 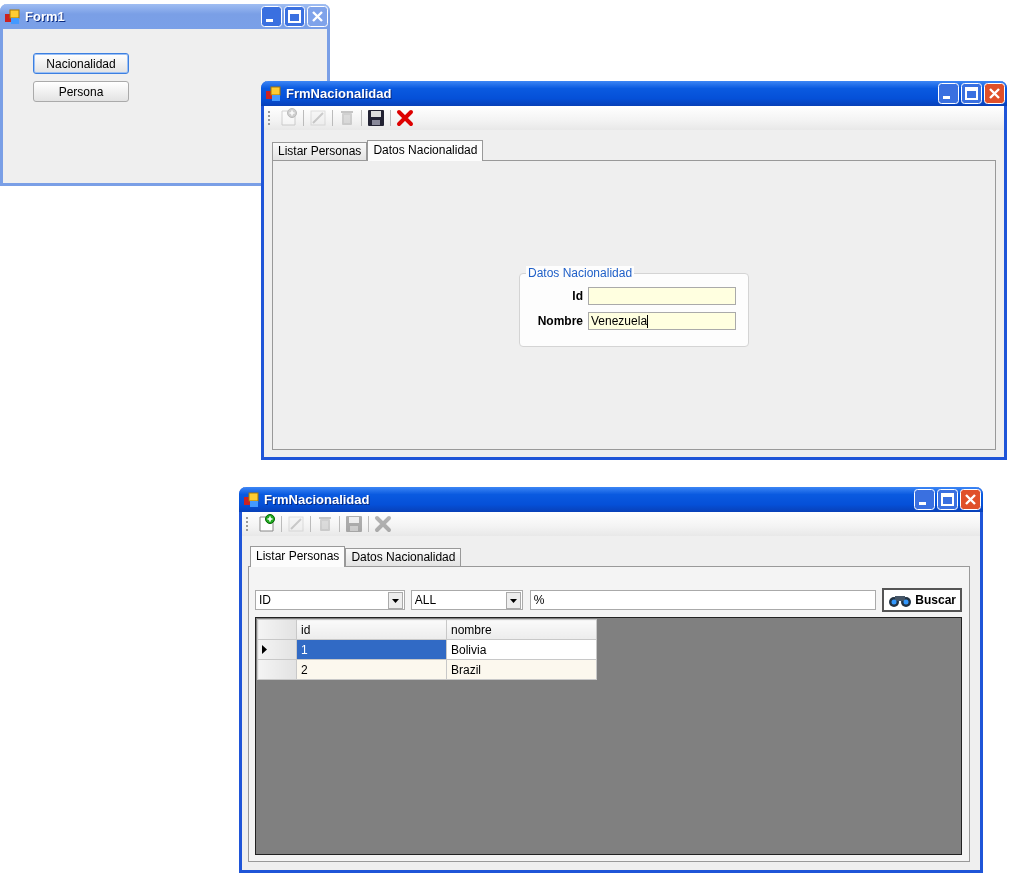 What do you see at coordinates (703, 600) in the screenshot?
I see `search-field: %` at bounding box center [703, 600].